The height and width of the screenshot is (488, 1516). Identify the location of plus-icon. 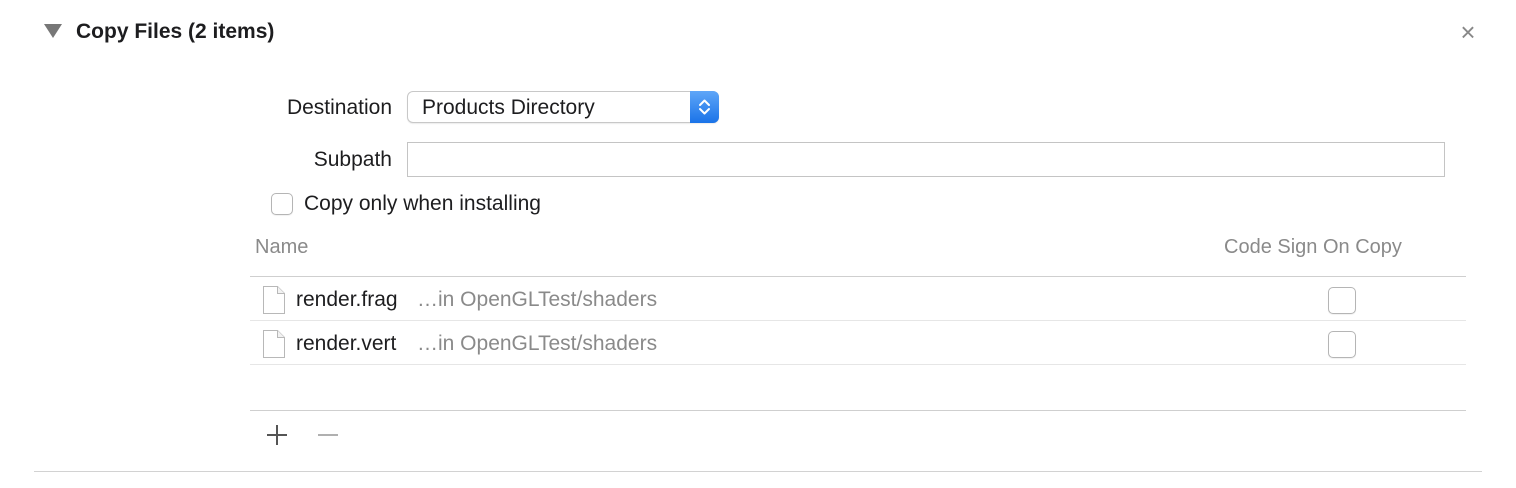
(277, 435).